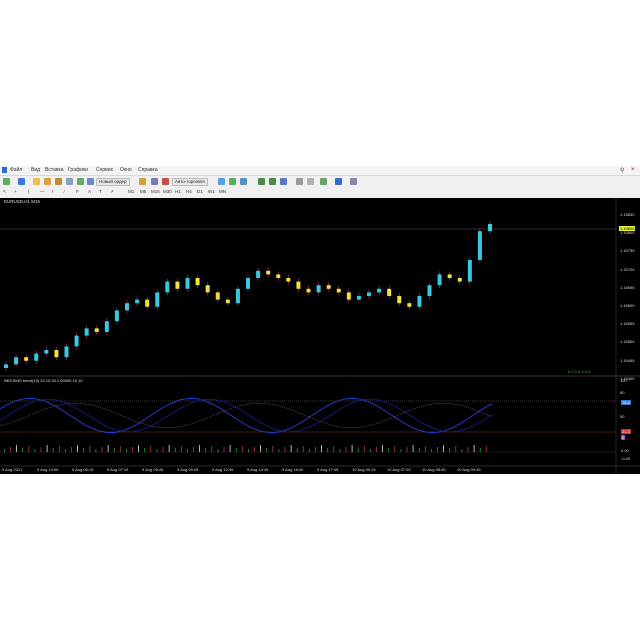  I want to click on history-icon, so click(90, 181).